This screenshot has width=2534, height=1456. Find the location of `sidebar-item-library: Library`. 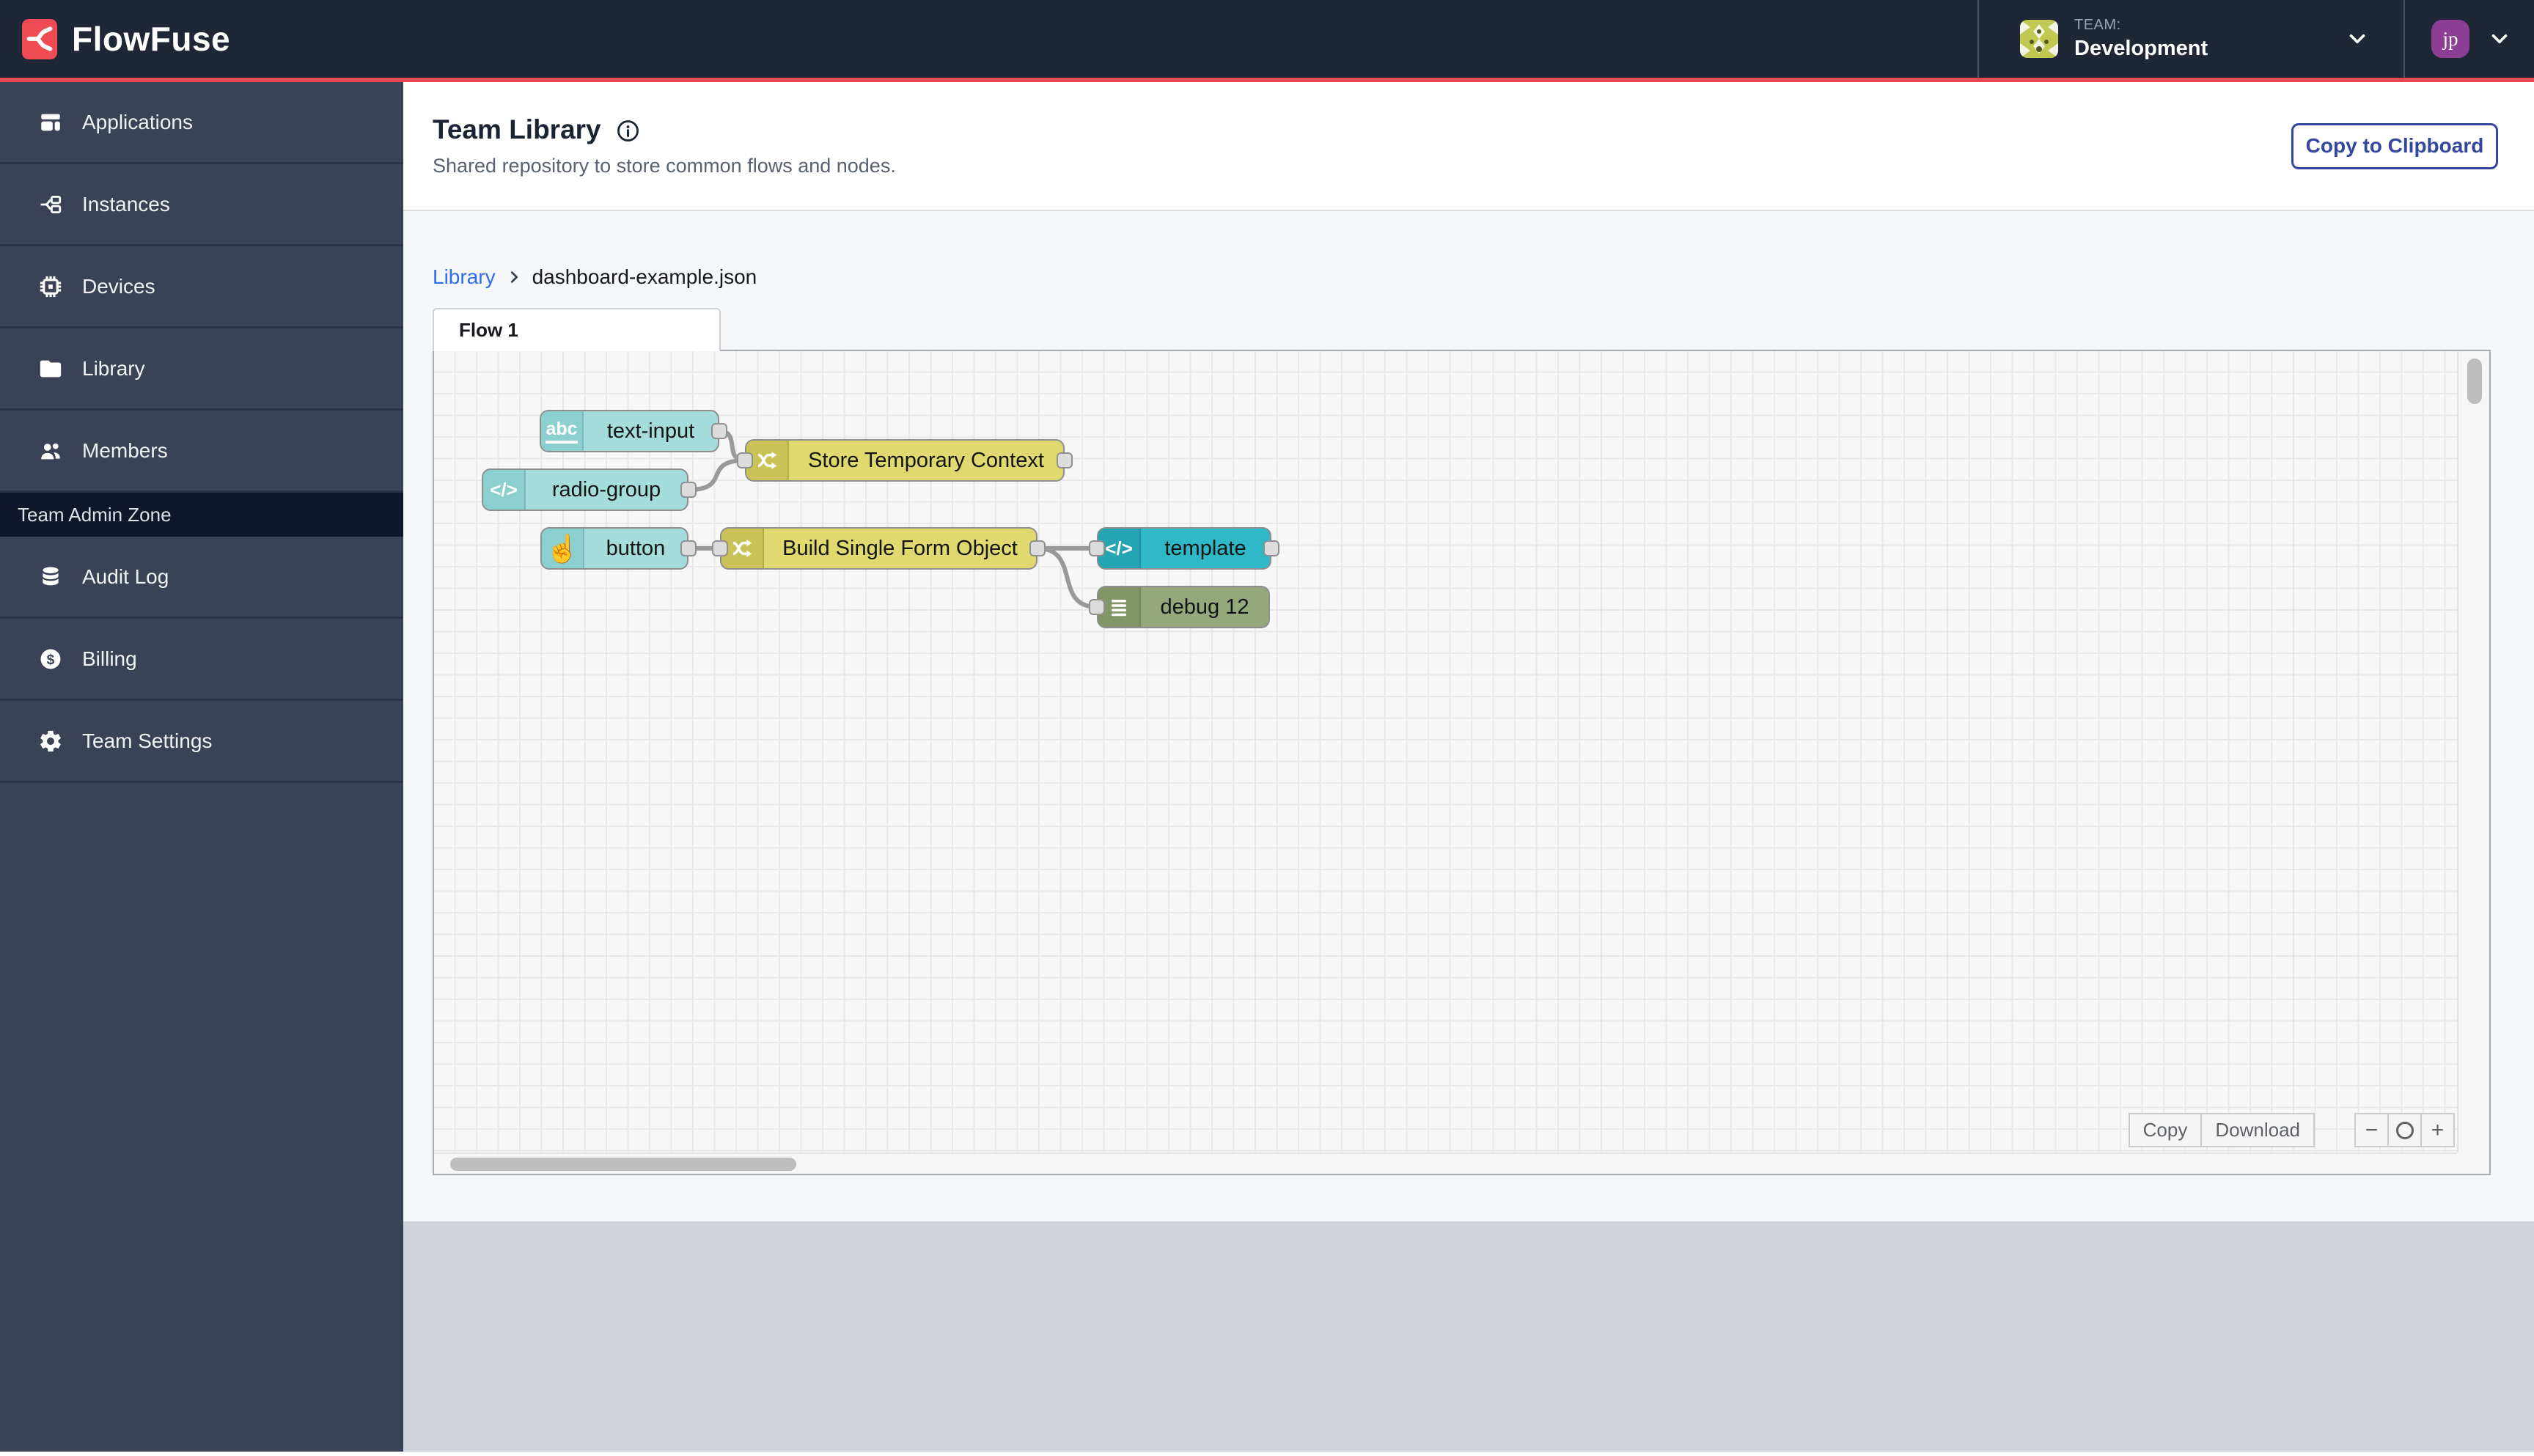

sidebar-item-library: Library is located at coordinates (201, 369).